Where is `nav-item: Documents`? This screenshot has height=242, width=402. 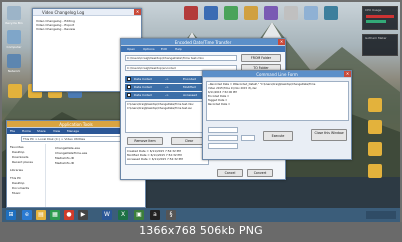
nav-item: Documents is located at coordinates (20, 188).